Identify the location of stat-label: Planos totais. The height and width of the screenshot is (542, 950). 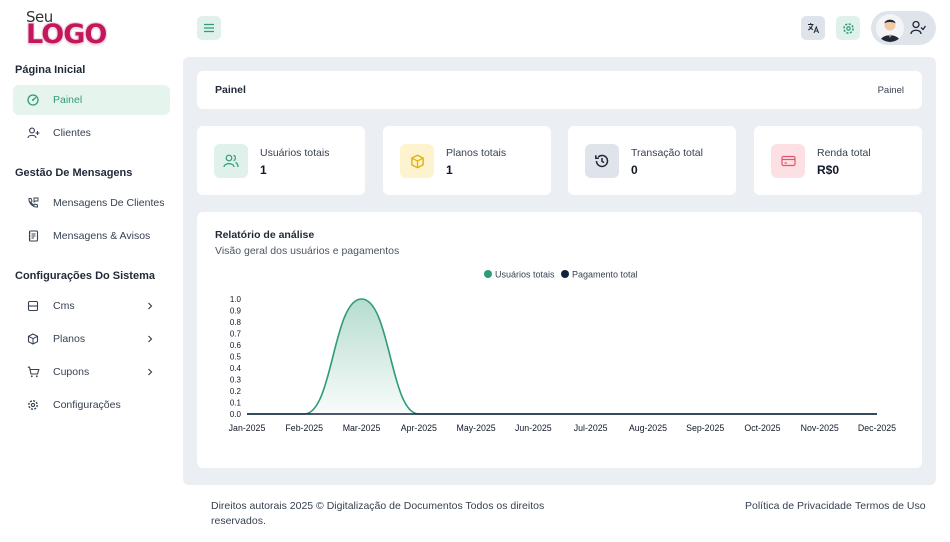
(476, 153).